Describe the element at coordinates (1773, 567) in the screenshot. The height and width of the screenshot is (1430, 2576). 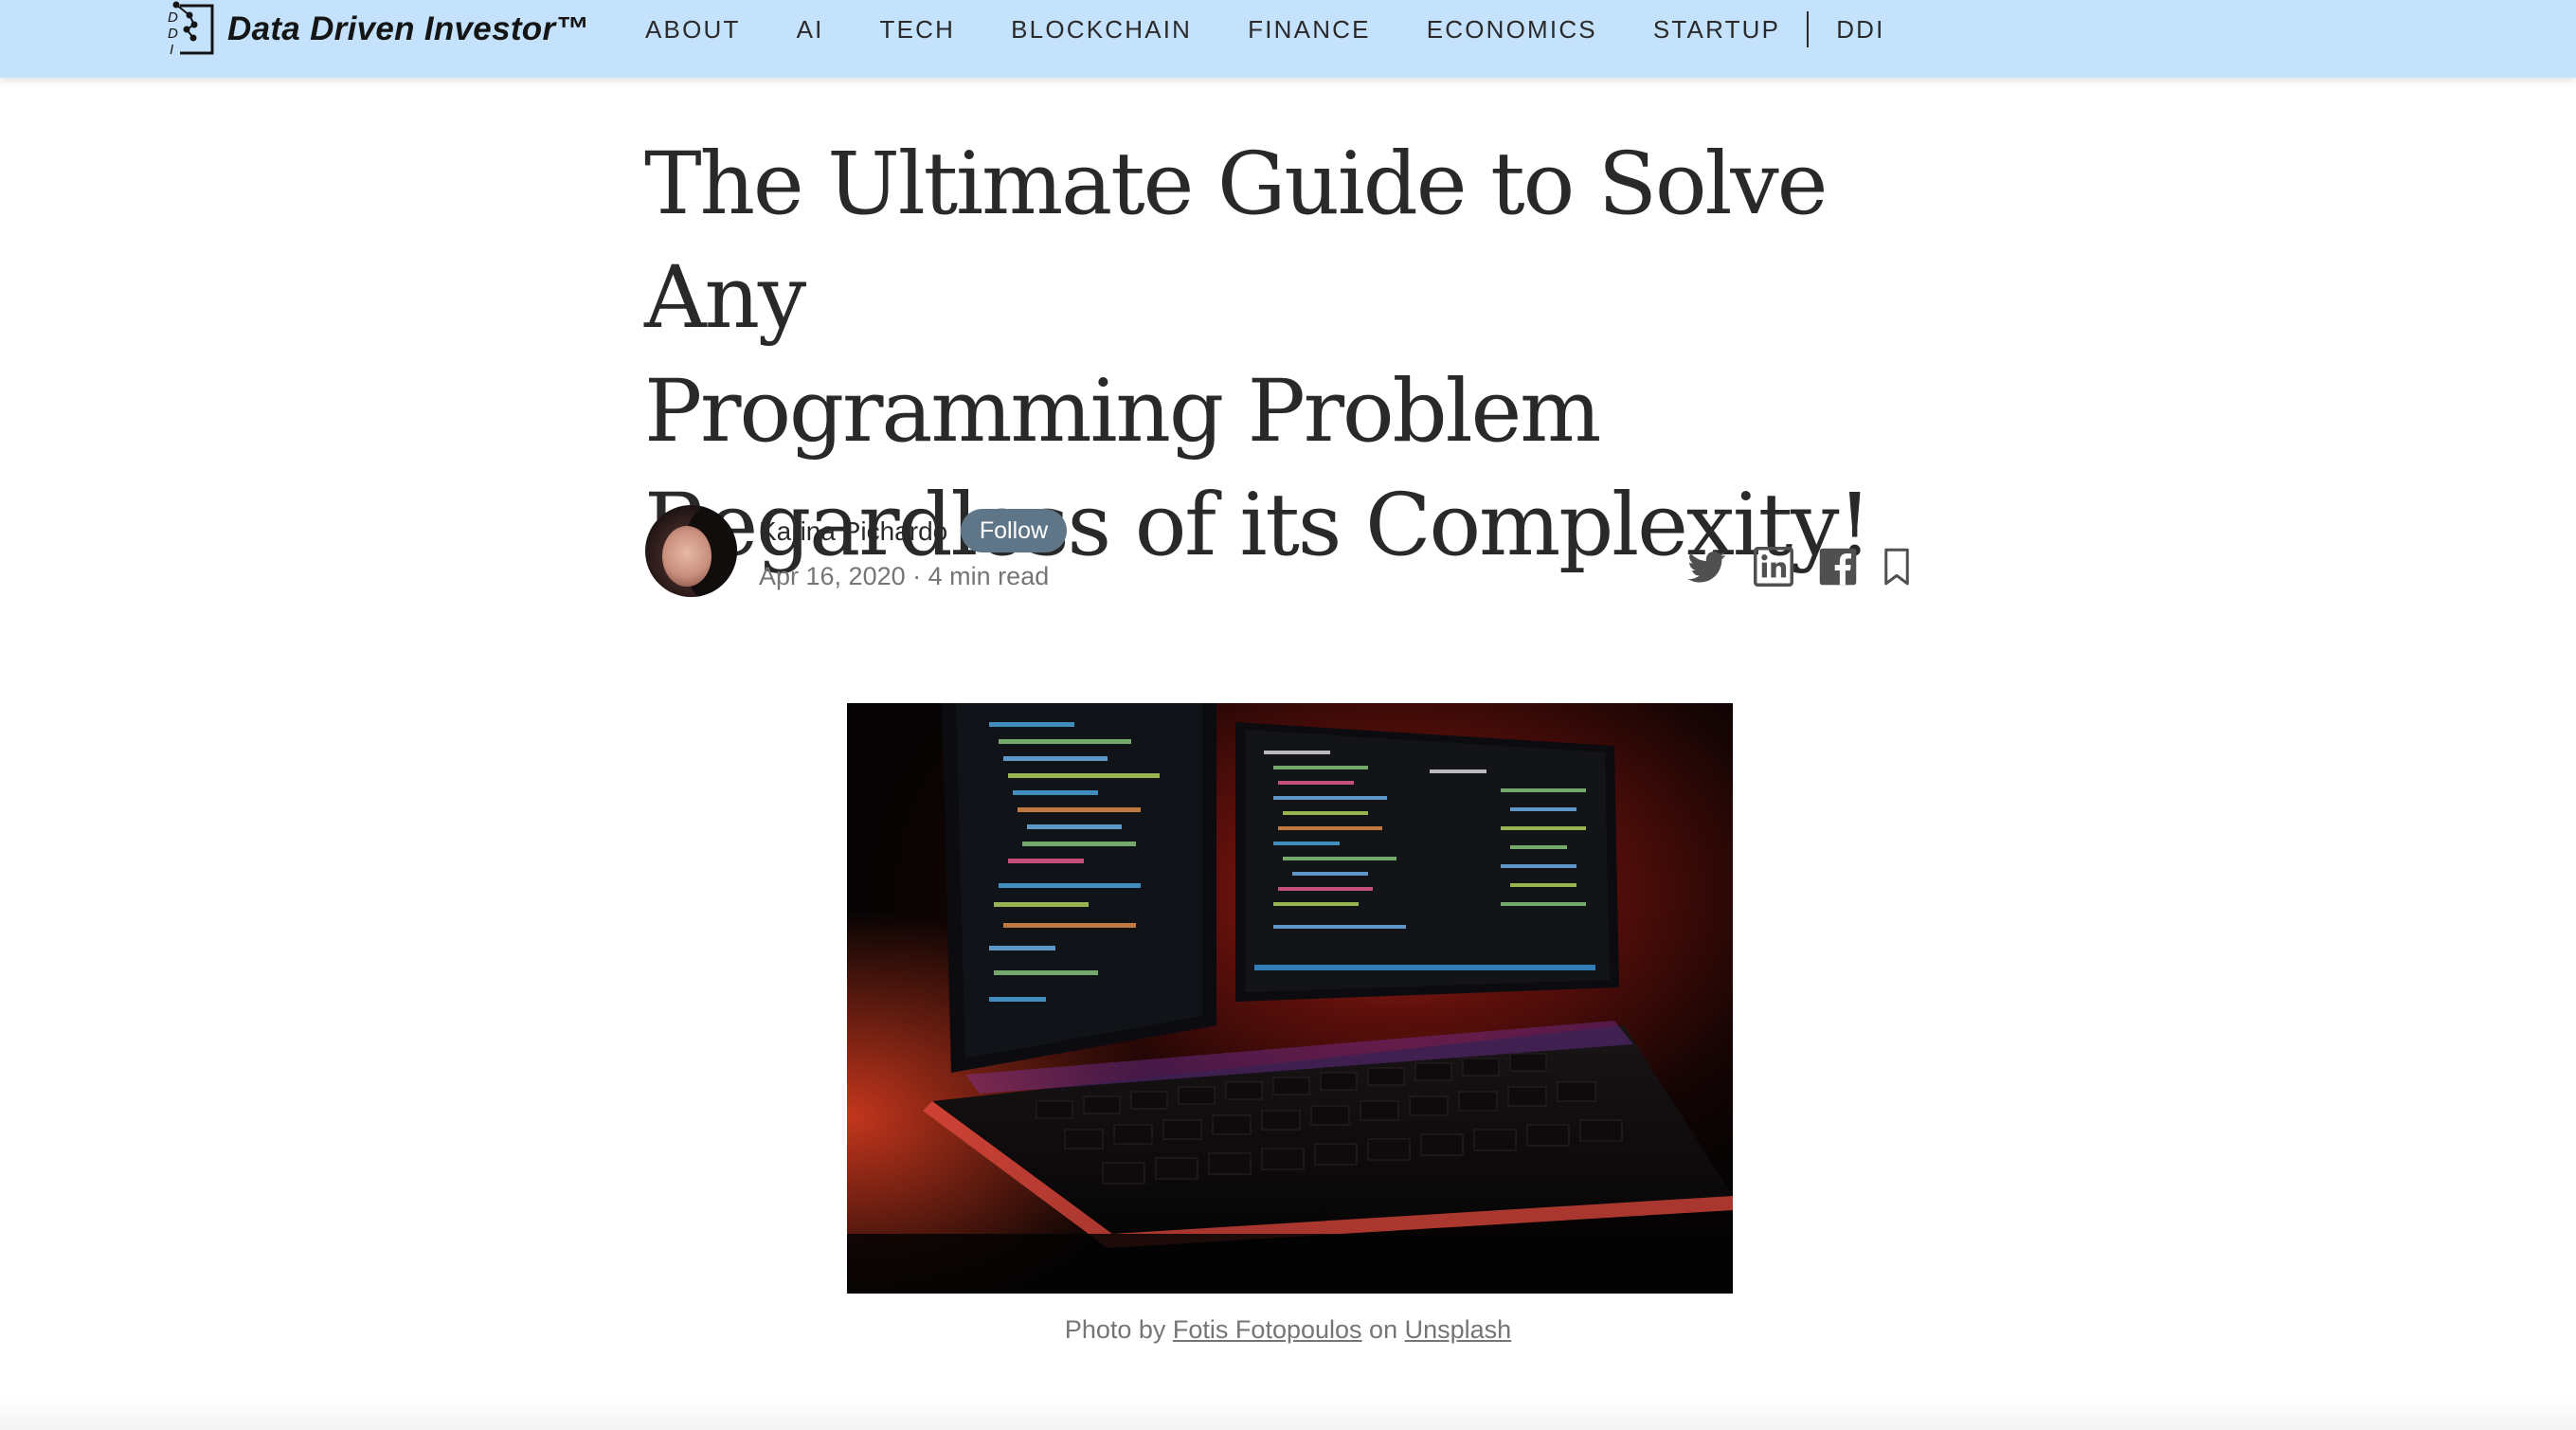
I see `linkedin-icon` at that location.